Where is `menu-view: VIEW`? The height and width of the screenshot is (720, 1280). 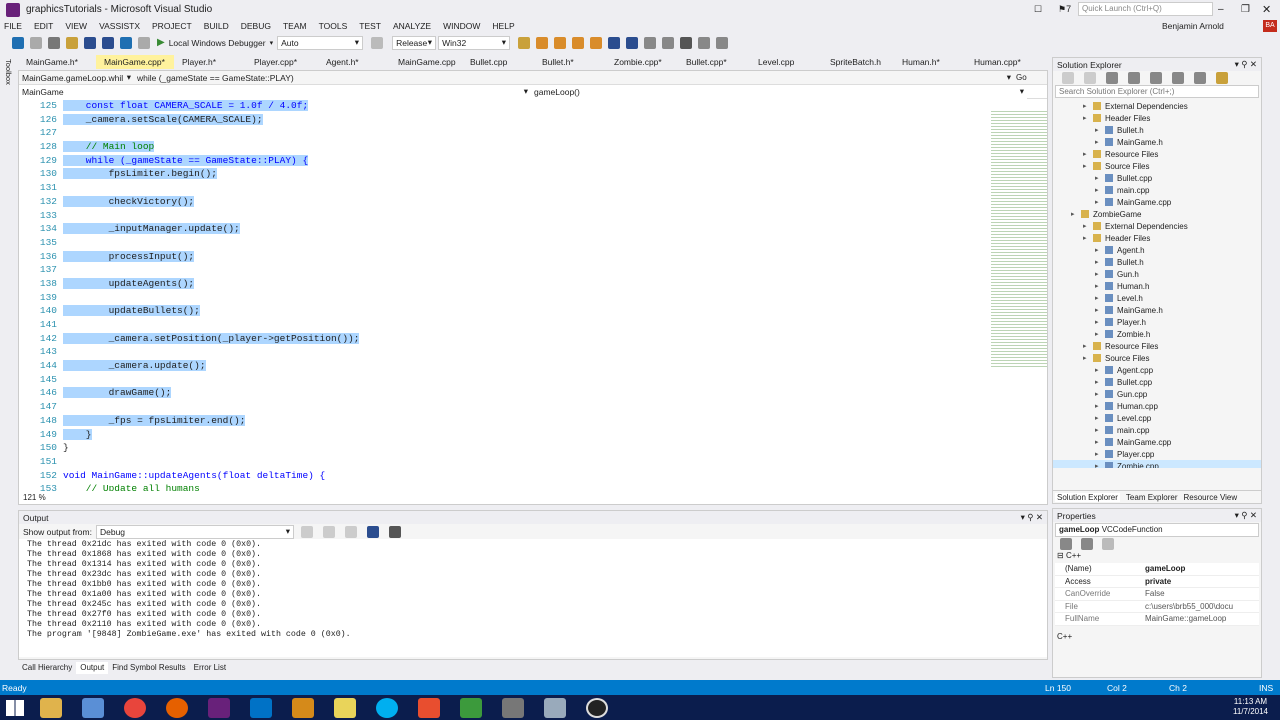 menu-view: VIEW is located at coordinates (76, 26).